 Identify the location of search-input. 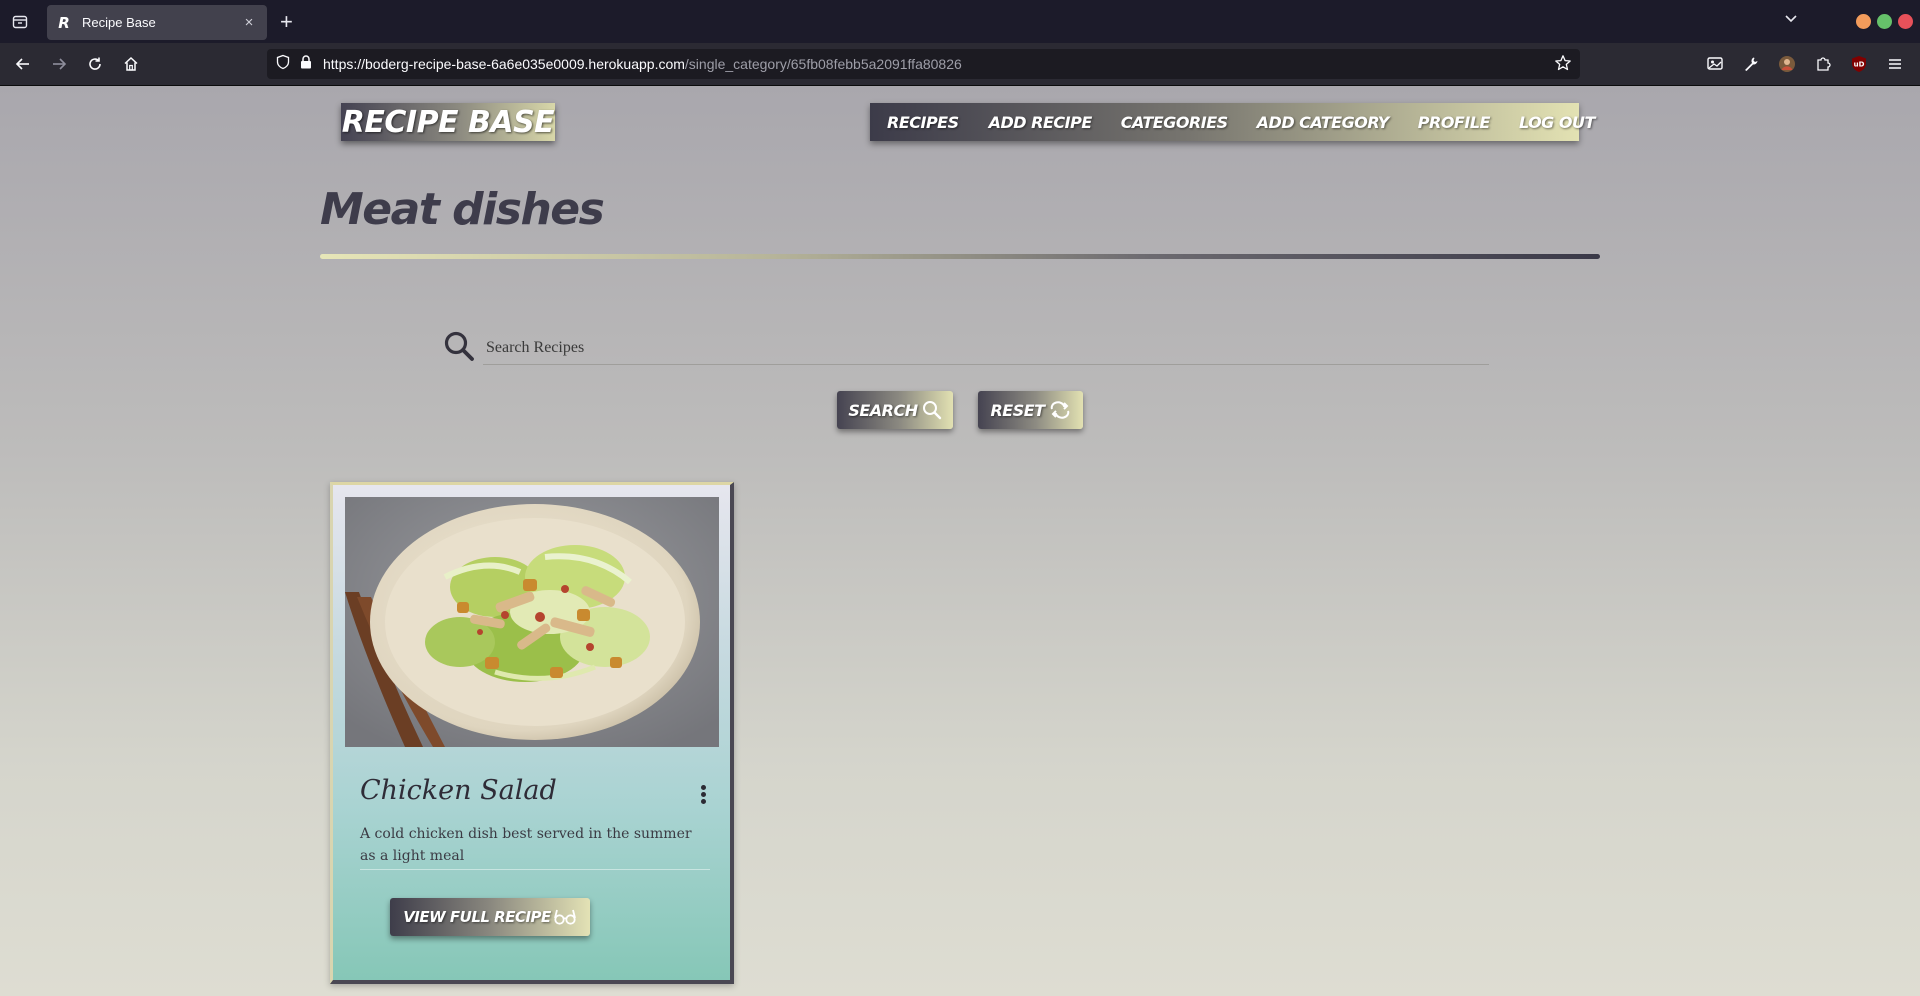
(986, 348).